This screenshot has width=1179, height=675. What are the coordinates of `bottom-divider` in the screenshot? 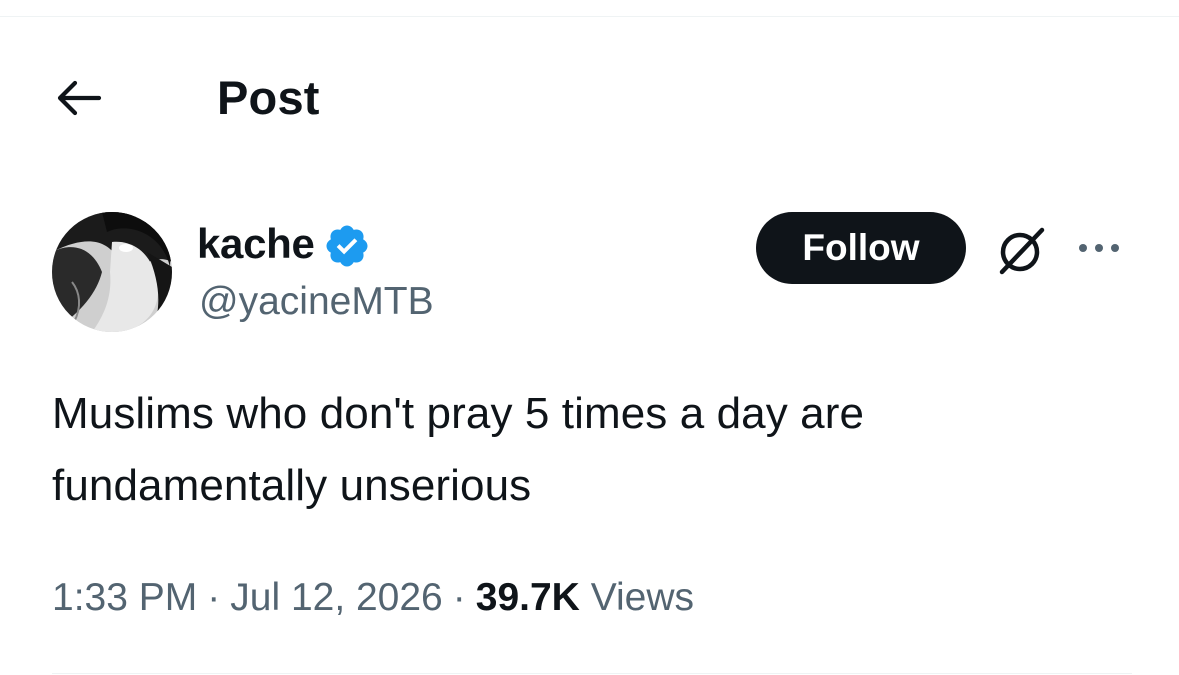 It's located at (592, 673).